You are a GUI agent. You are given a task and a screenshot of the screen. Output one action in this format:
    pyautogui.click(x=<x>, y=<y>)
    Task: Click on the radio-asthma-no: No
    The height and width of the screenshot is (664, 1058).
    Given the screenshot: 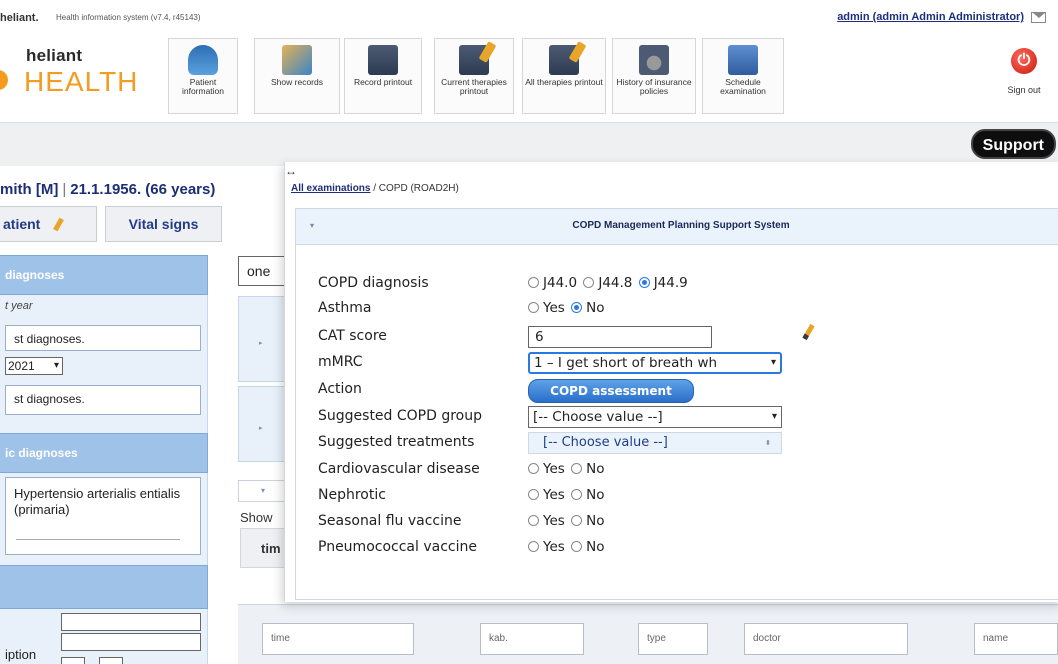 What is the action you would take?
    pyautogui.click(x=587, y=308)
    